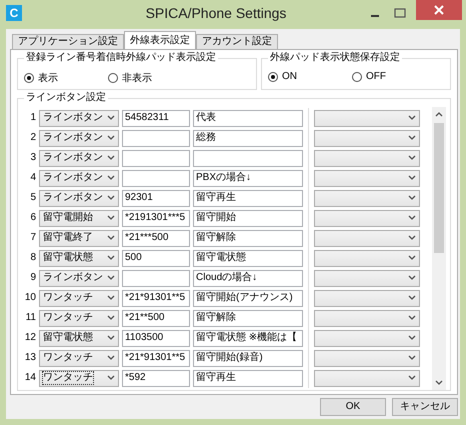 Image resolution: width=466 pixels, height=425 pixels. I want to click on row-number: 11, so click(30, 318).